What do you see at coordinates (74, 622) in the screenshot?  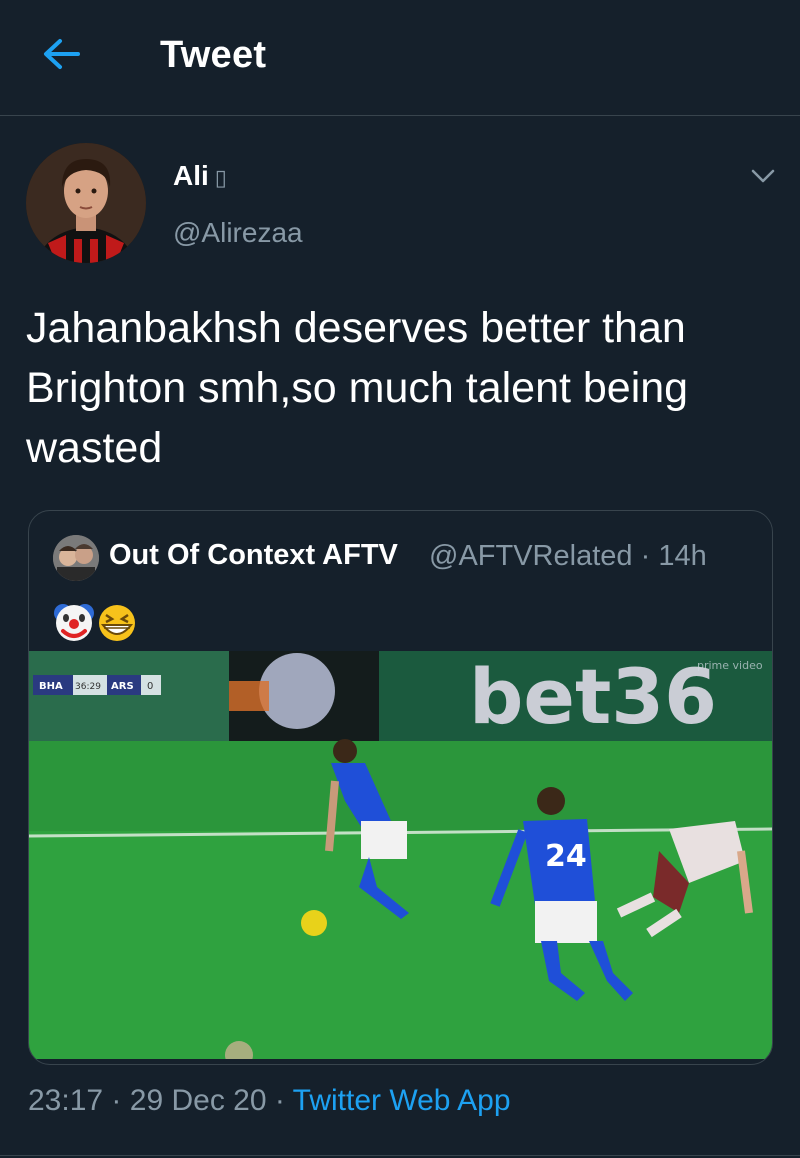 I see `clown-face-icon` at bounding box center [74, 622].